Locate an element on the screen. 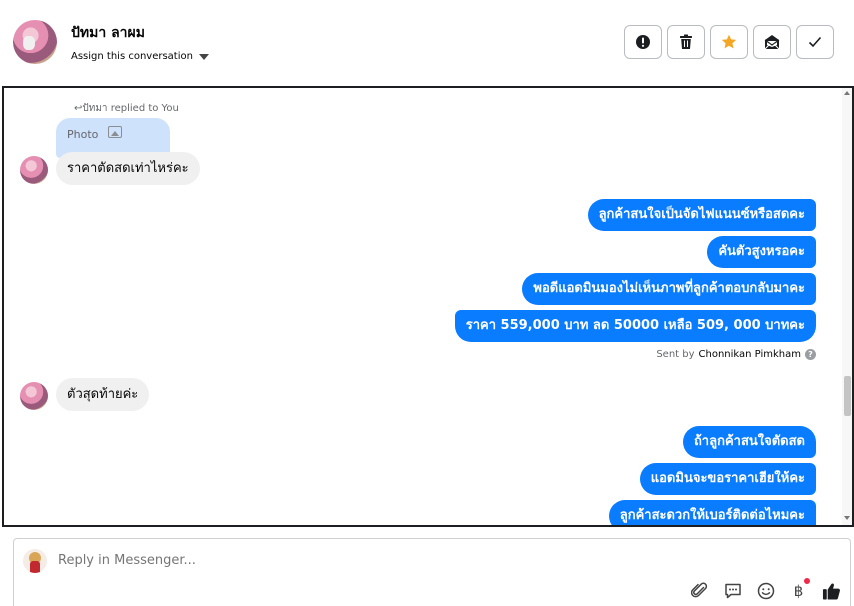 The image size is (854, 606). attach-button is located at coordinates (699, 590).